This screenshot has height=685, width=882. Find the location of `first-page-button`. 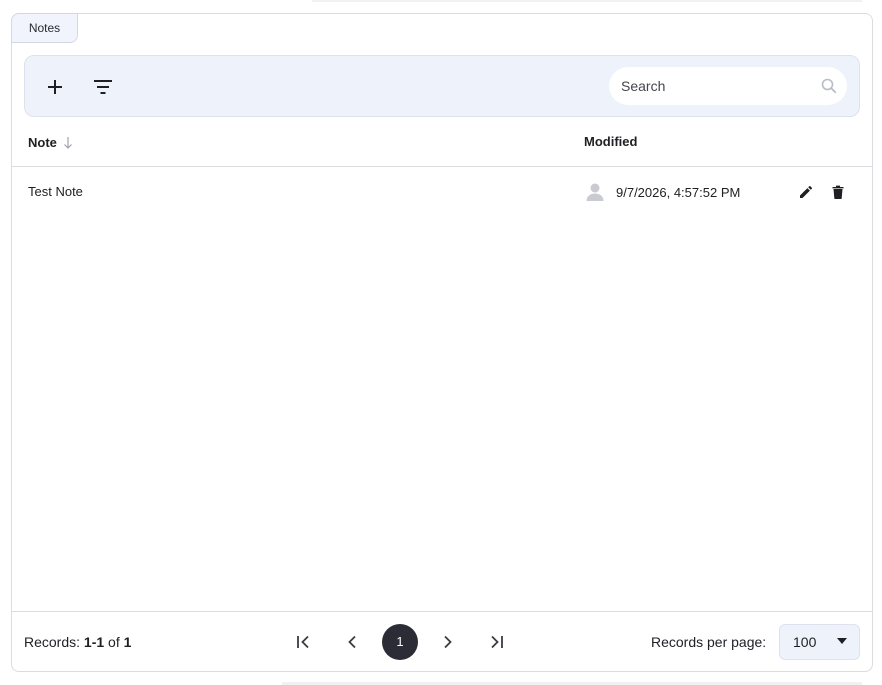

first-page-button is located at coordinates (304, 642).